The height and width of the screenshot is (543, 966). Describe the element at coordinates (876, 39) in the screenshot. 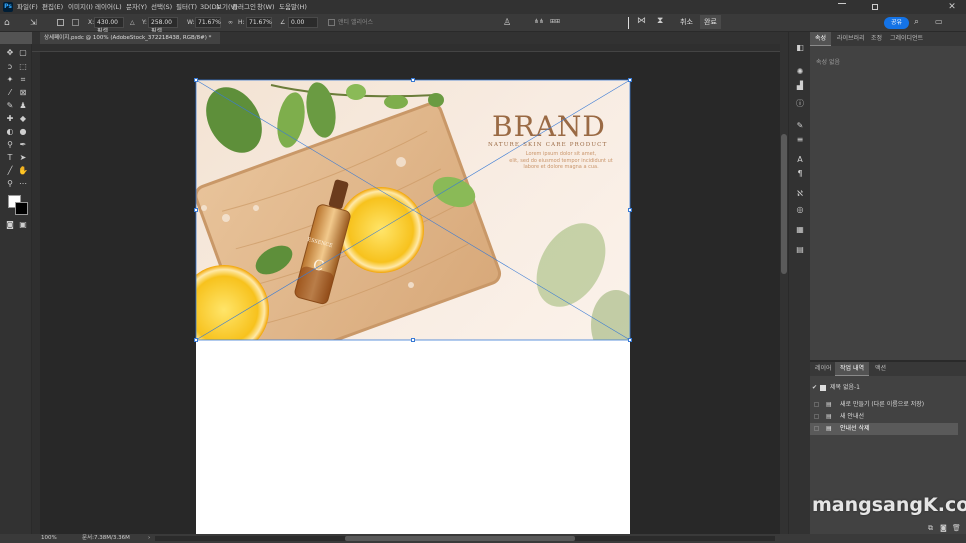

I see `tab-adjustments: 조정` at that location.